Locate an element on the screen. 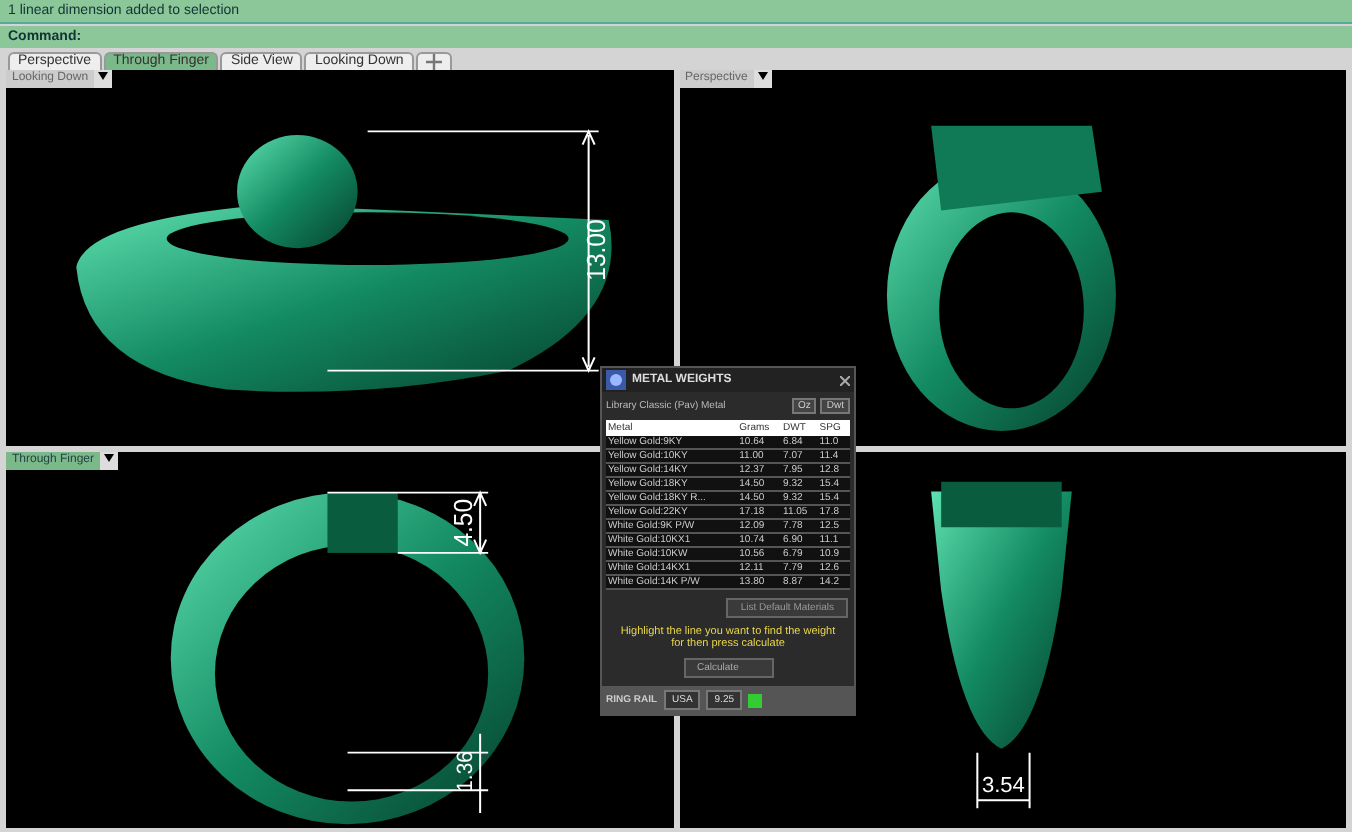  add-tab-button is located at coordinates (433, 61).